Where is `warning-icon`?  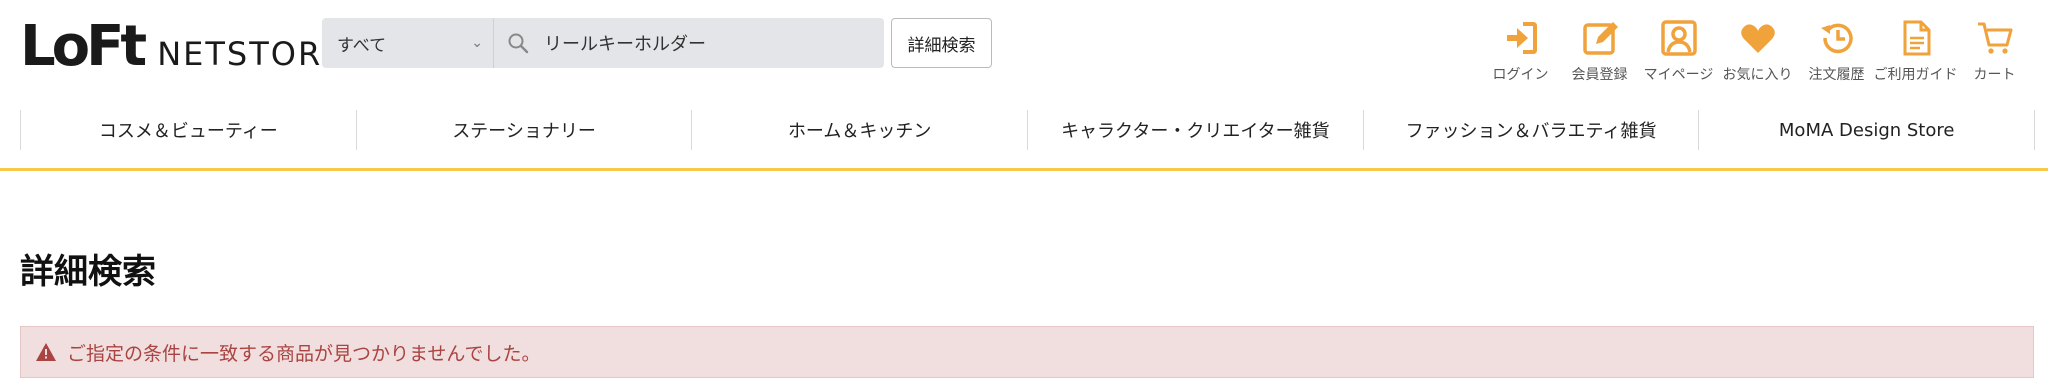
warning-icon is located at coordinates (46, 352).